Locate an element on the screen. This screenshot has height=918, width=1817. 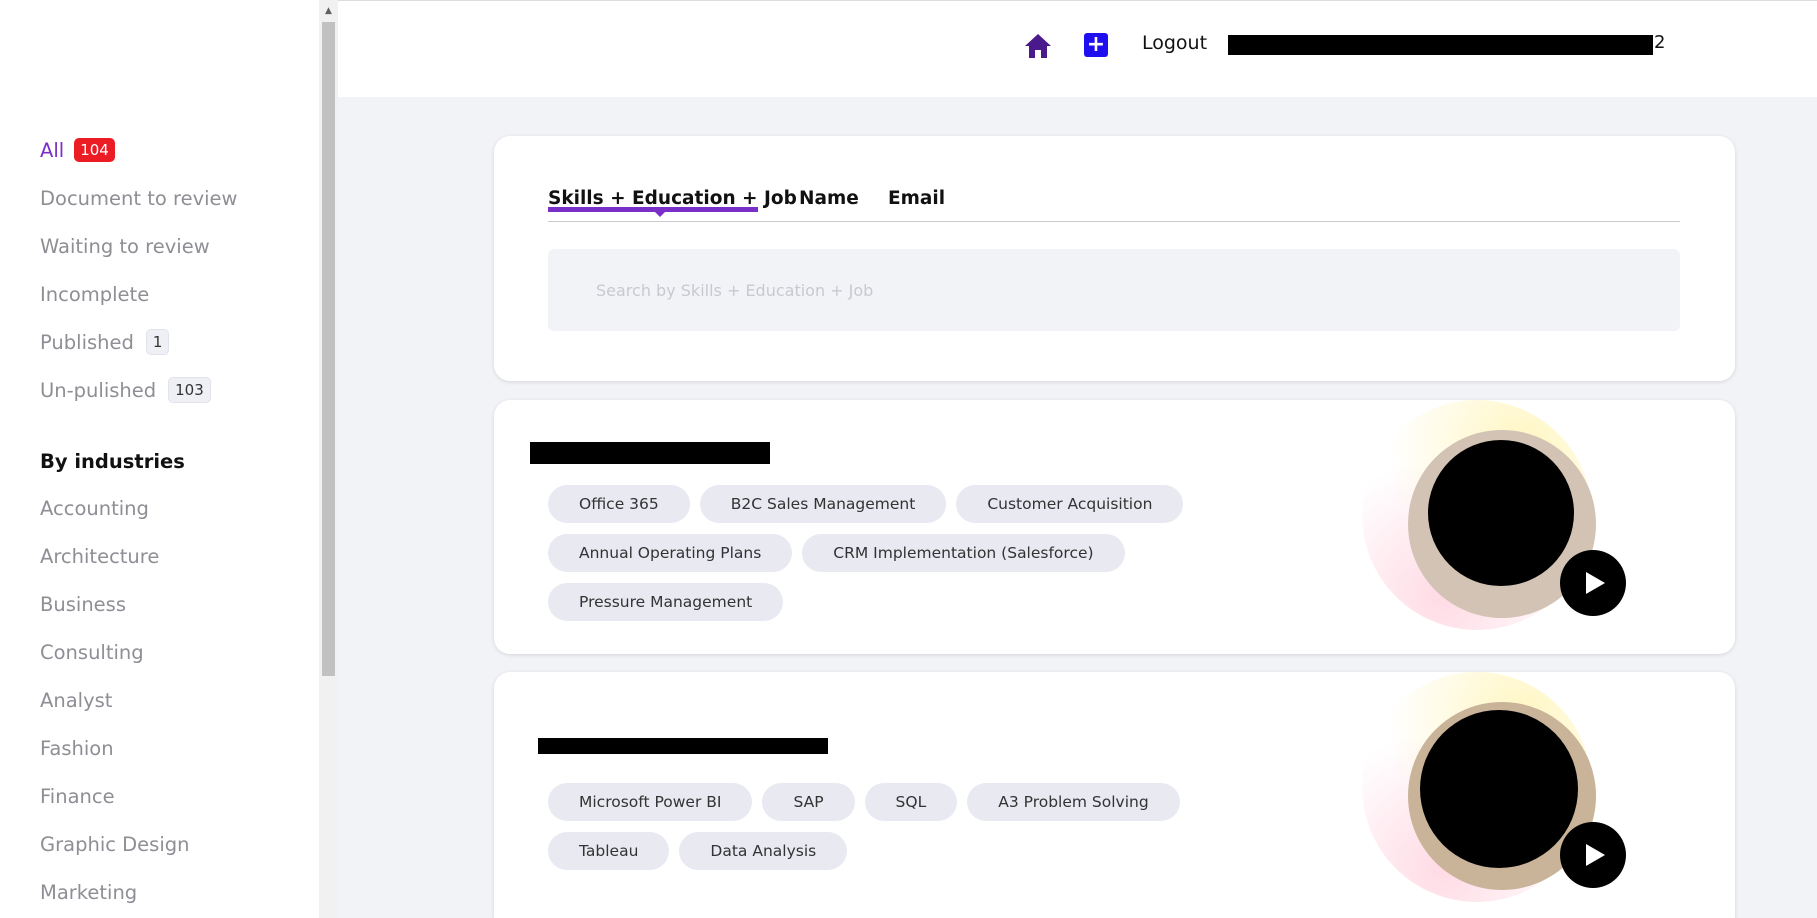
filter-label: All is located at coordinates (52, 150).